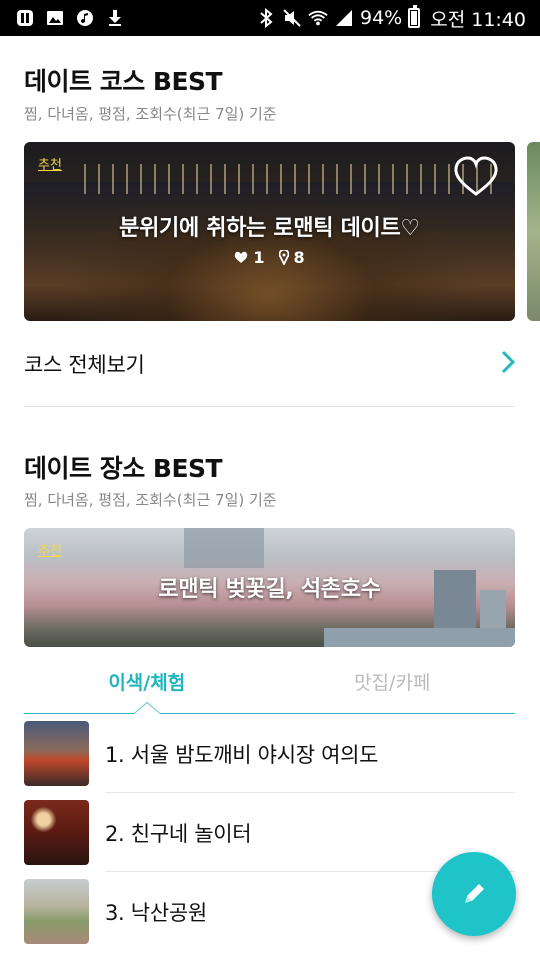 This screenshot has width=540, height=960. Describe the element at coordinates (270, 364) in the screenshot. I see `view-all-courses-link: 코스 전체보기` at that location.